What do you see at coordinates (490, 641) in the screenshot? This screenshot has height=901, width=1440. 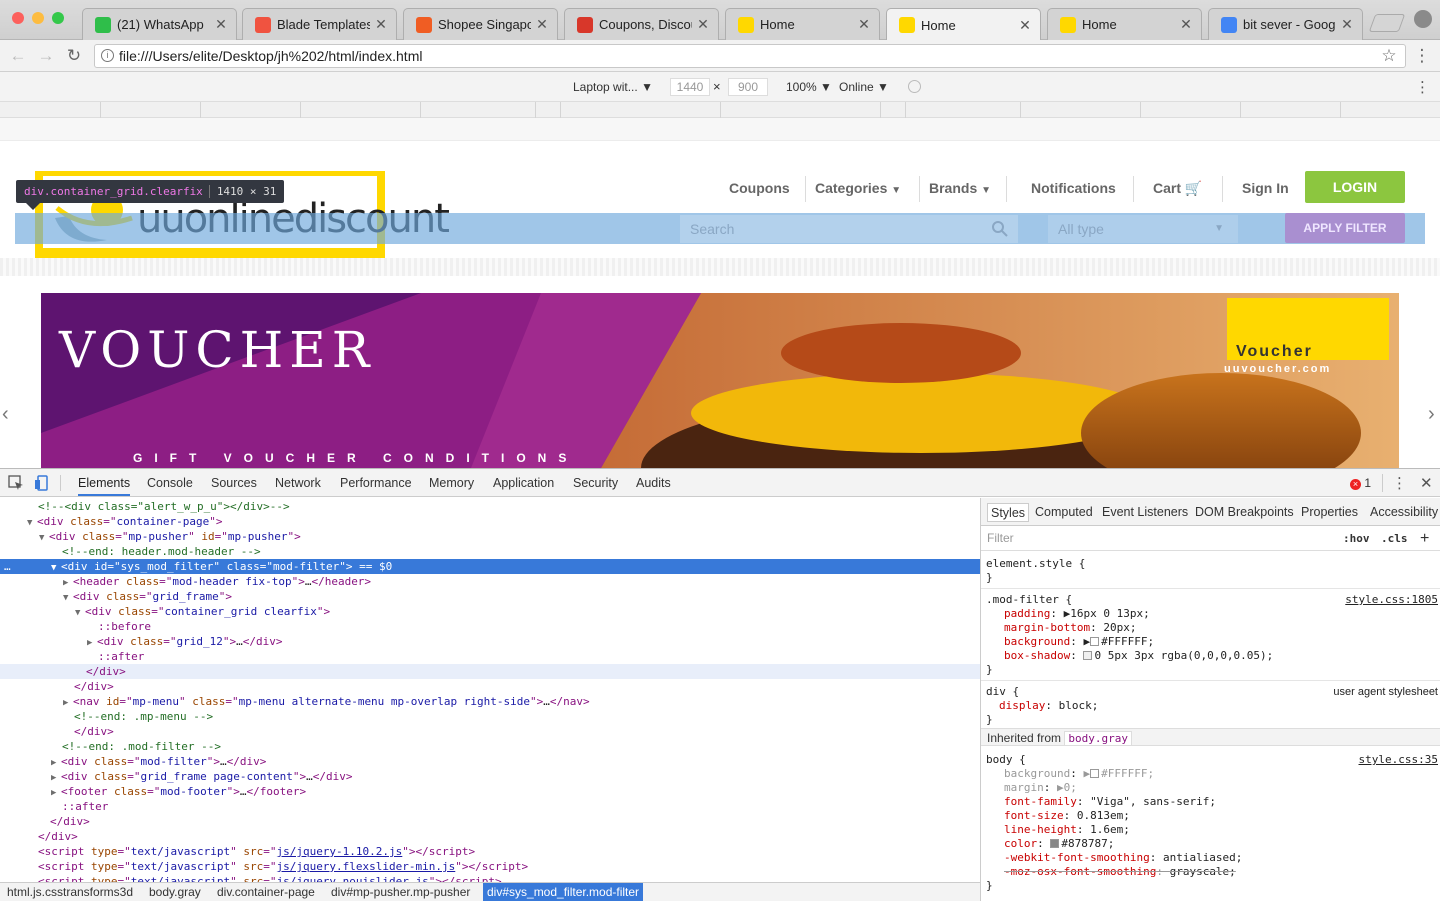 I see `dom-node: ▶ <div class="grid_12">…</div>` at bounding box center [490, 641].